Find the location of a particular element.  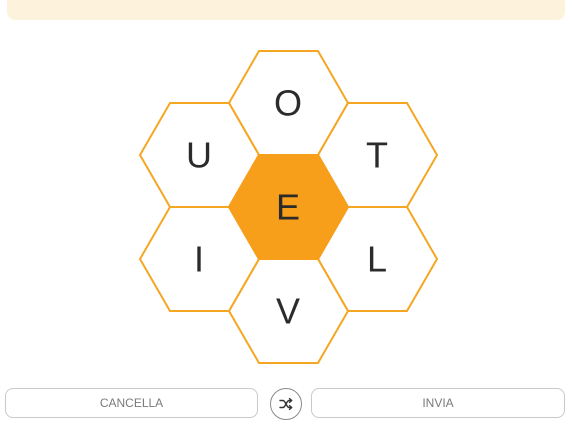

shuffle-button is located at coordinates (286, 404).